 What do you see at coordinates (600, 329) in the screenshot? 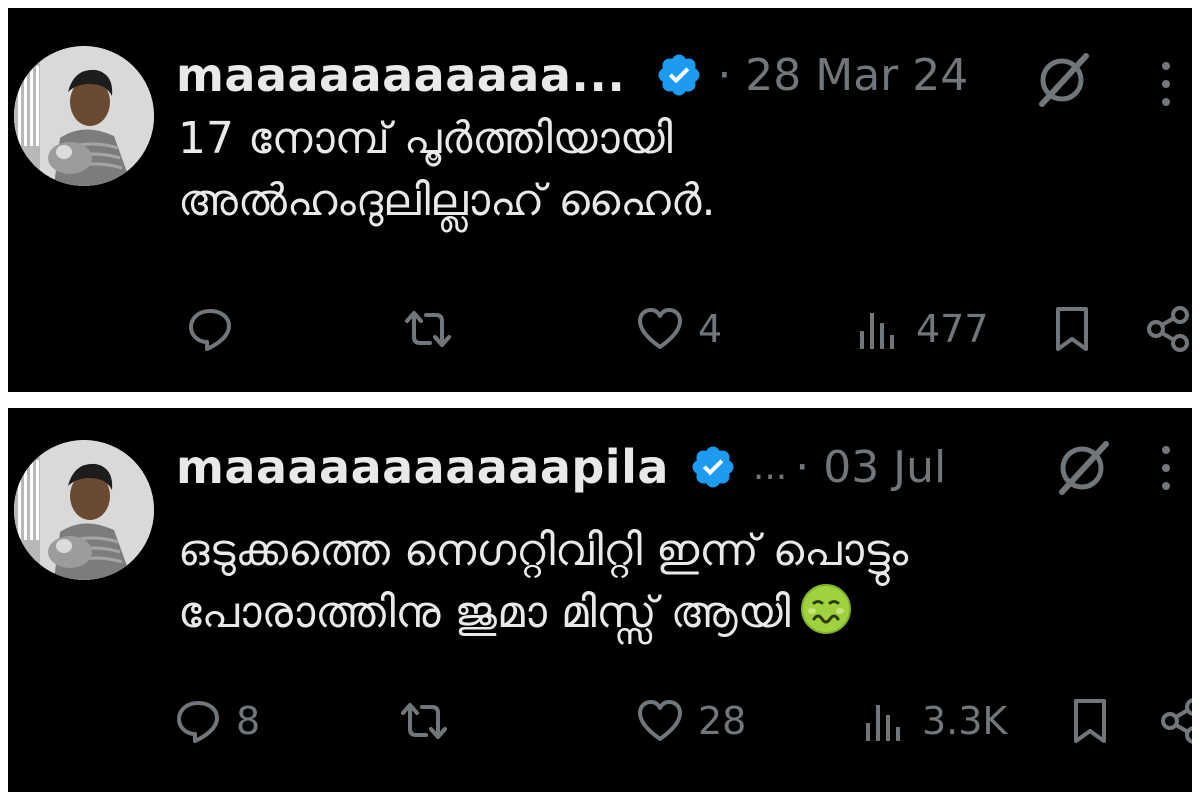
I see `action-bar: 4 477` at bounding box center [600, 329].